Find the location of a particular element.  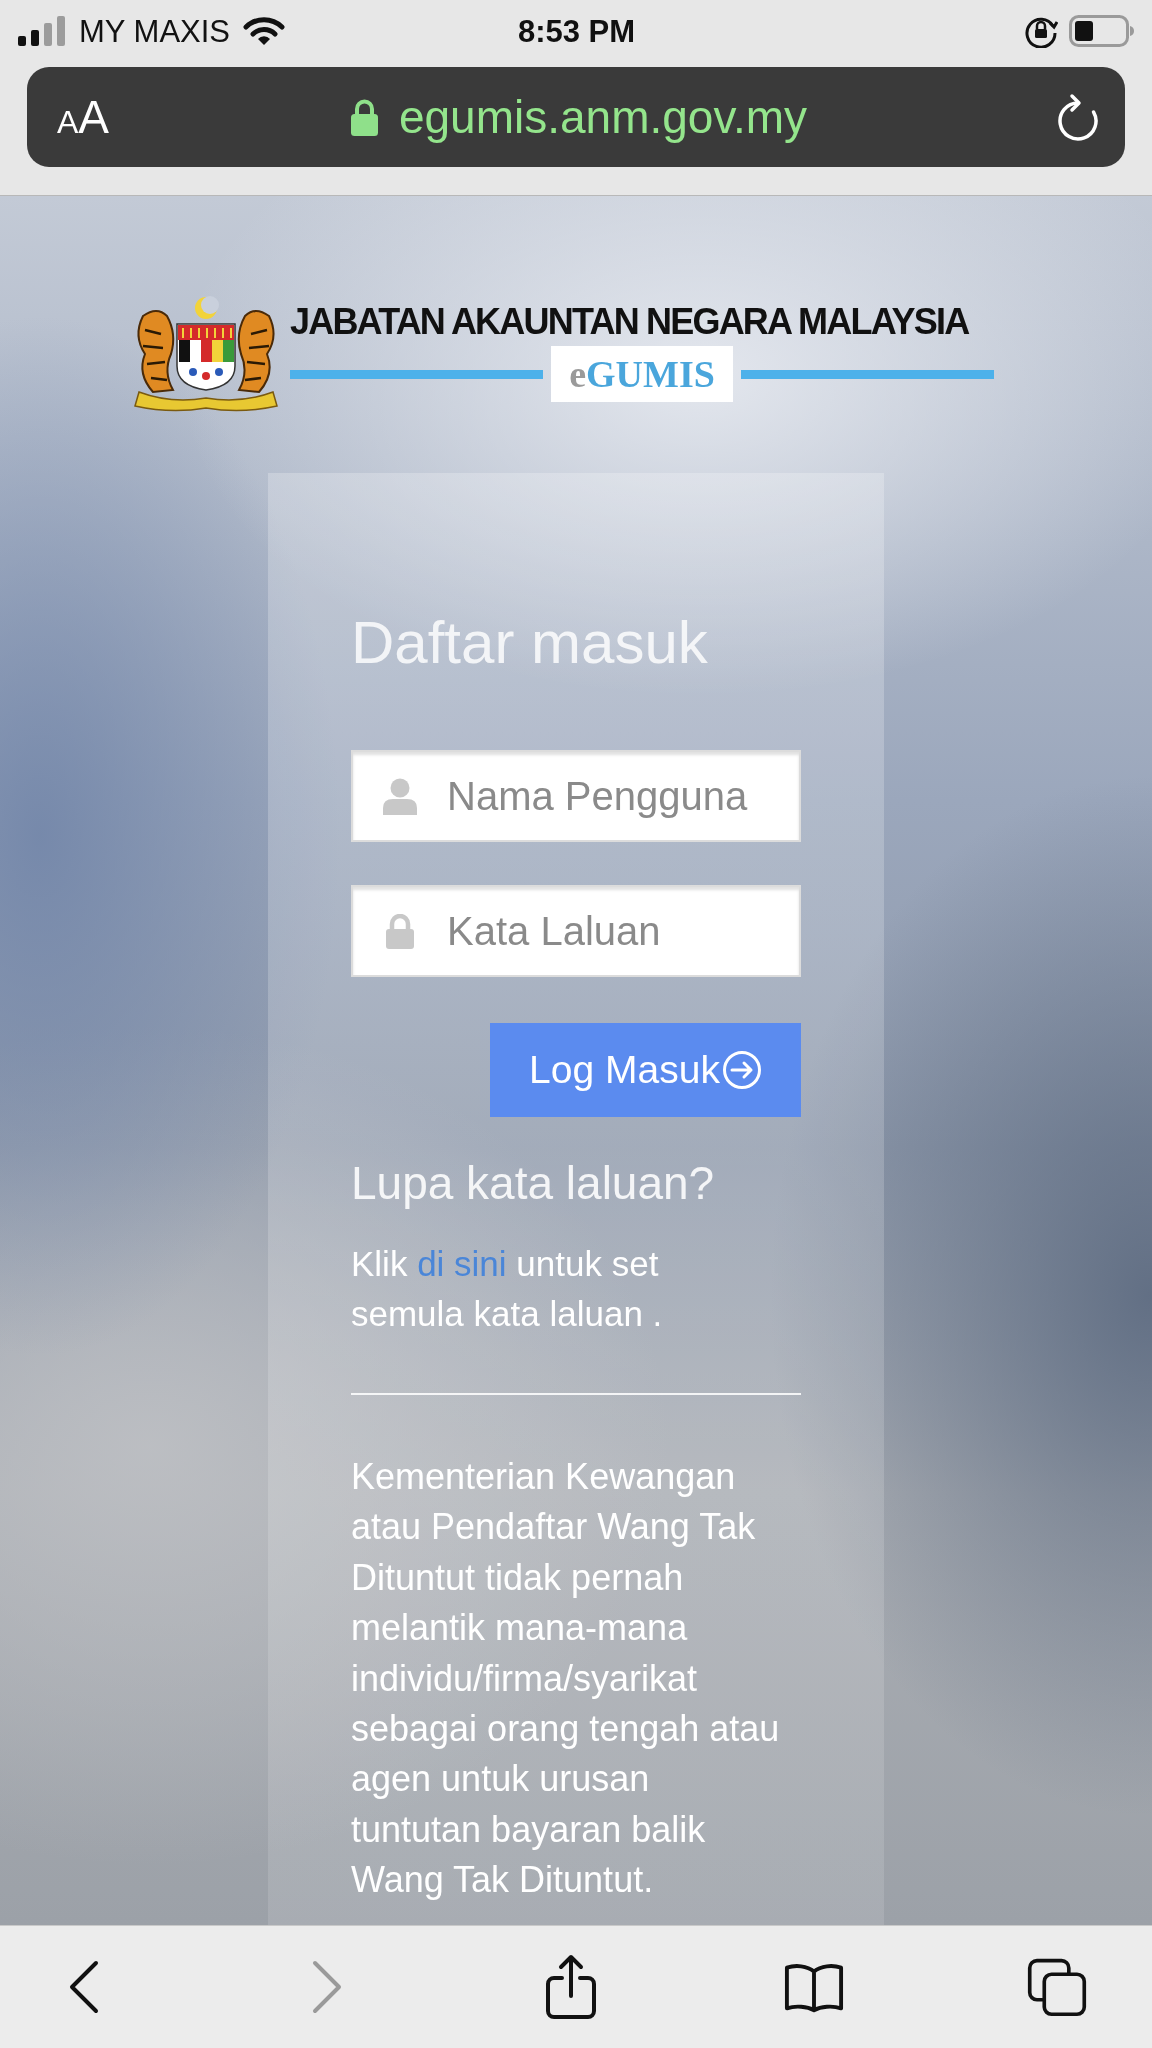

reload-icon is located at coordinates (1078, 117).